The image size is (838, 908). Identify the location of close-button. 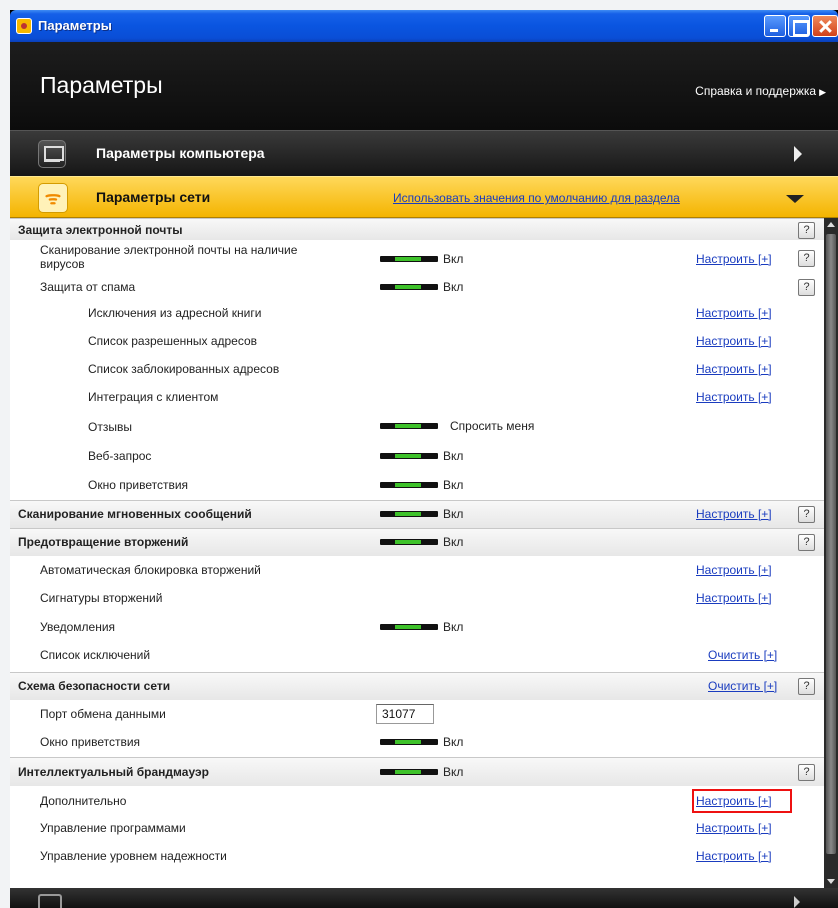
(825, 26).